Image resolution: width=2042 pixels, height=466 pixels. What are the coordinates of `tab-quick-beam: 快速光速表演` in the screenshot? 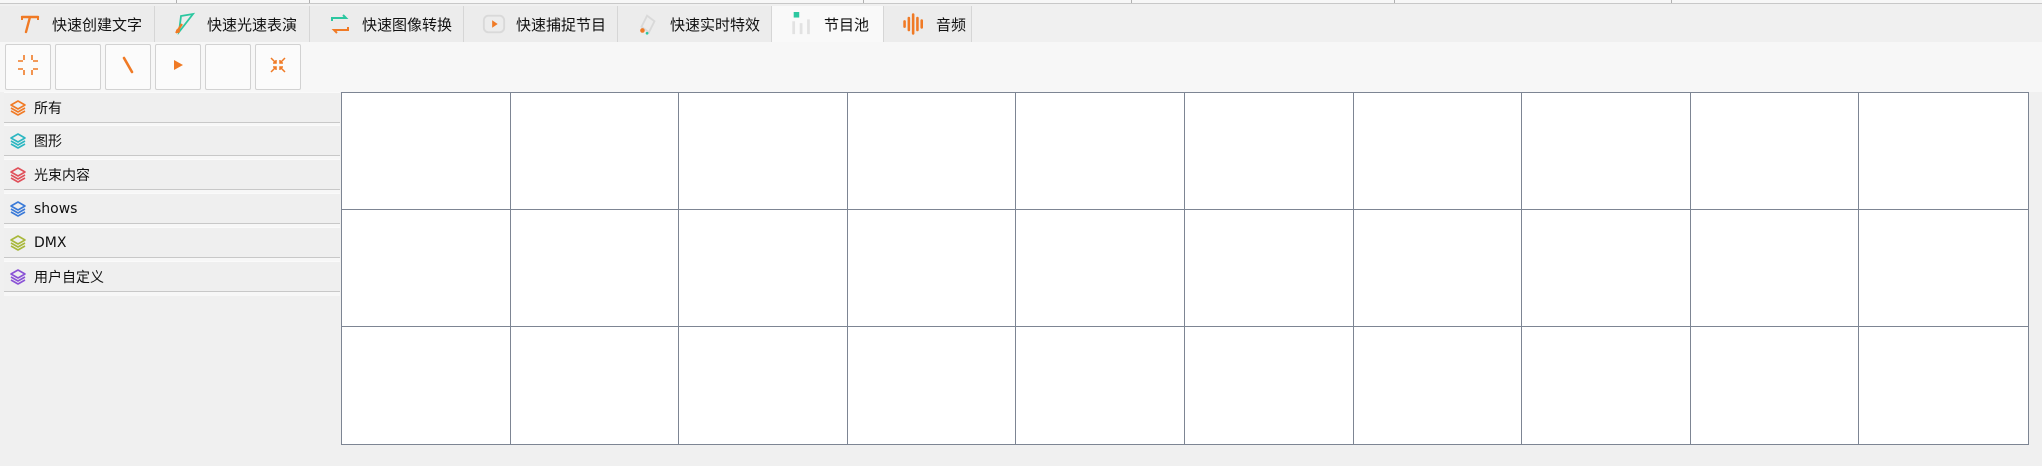 It's located at (232, 24).